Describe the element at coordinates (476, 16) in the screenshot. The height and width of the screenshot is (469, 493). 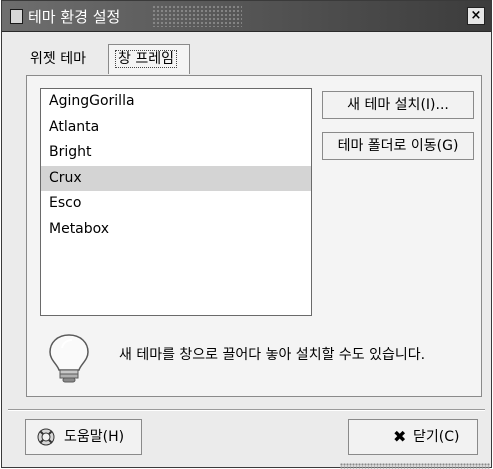
I see `window-close-icon: ×` at that location.